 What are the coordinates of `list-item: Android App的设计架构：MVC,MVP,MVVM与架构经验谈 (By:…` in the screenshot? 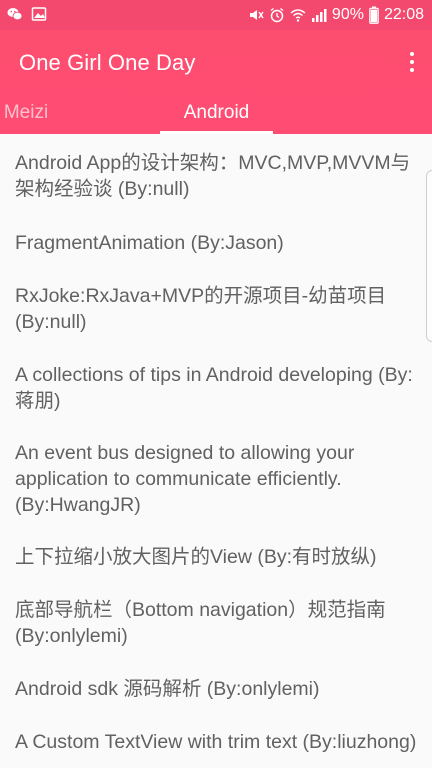 It's located at (217, 176).